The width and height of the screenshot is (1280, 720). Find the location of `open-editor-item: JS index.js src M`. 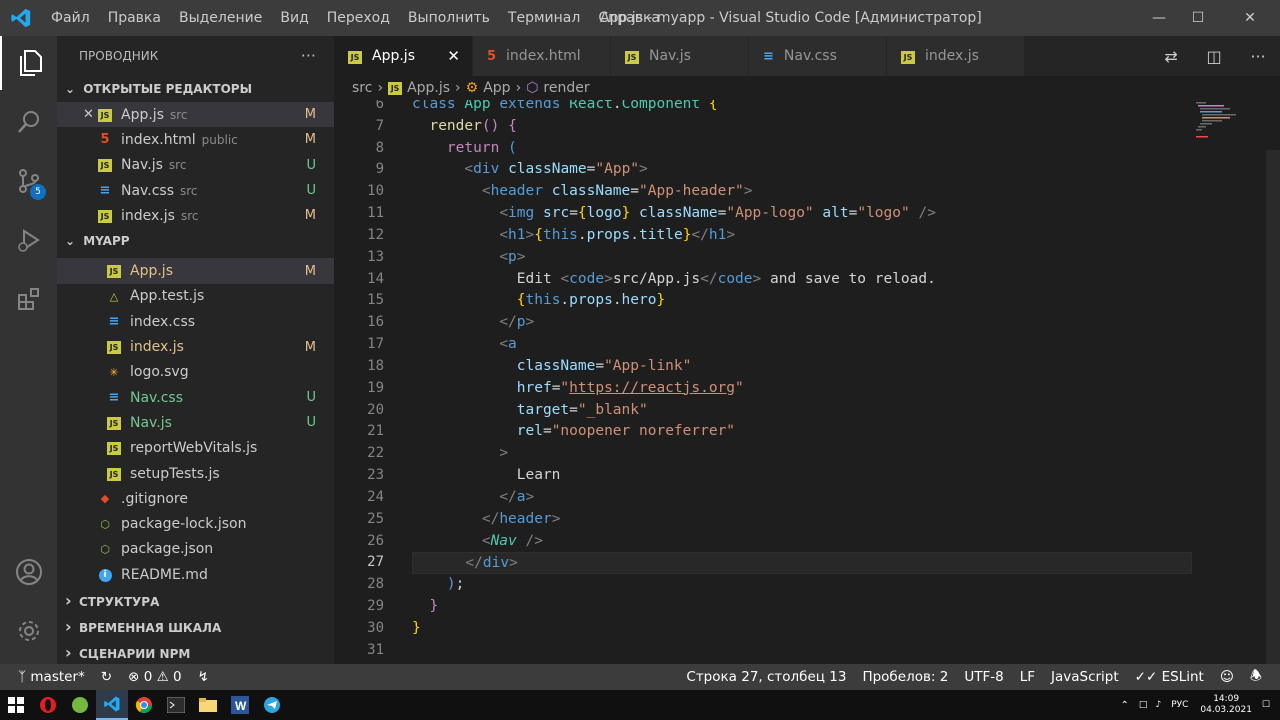

open-editor-item: JS index.js src M is located at coordinates (195, 215).